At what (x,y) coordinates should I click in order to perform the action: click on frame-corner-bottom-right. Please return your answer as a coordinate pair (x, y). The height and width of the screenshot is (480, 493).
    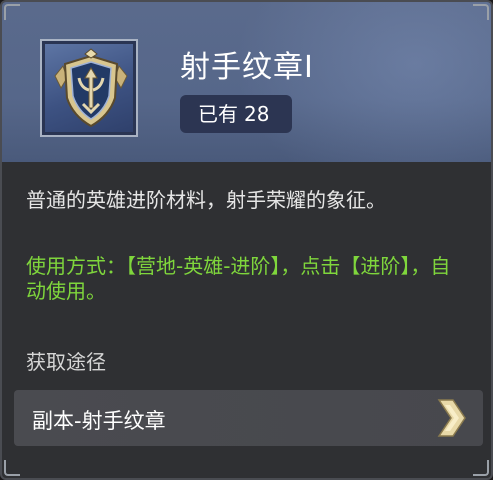
    Looking at the image, I should click on (481, 468).